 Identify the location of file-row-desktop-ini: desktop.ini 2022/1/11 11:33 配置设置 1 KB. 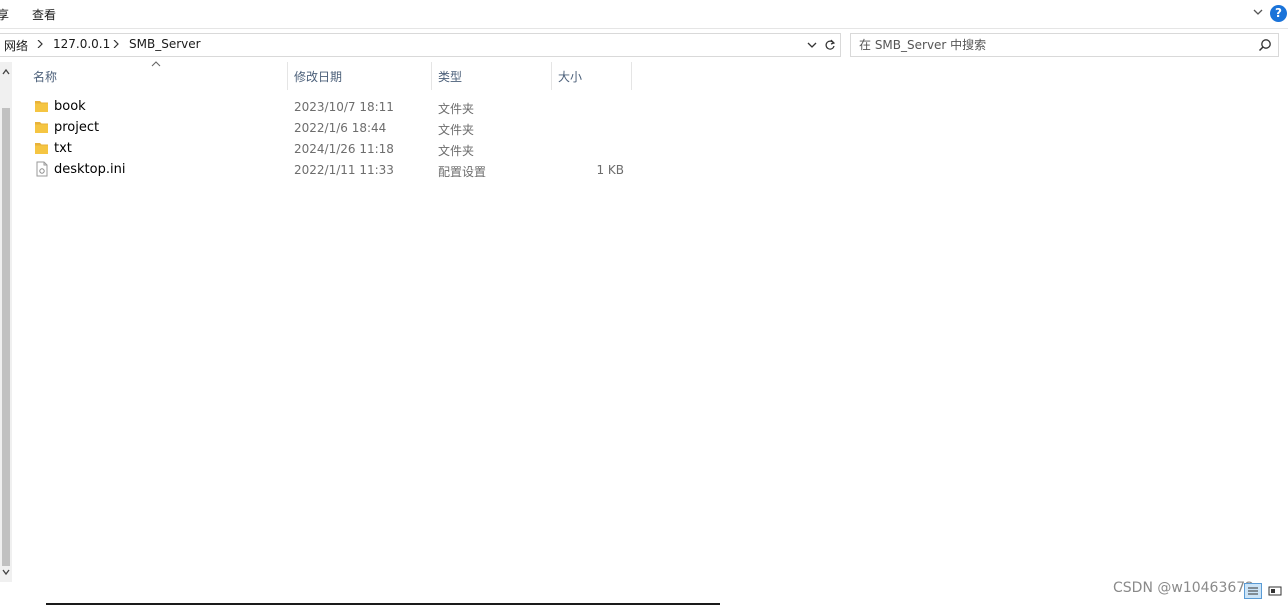
(330, 169).